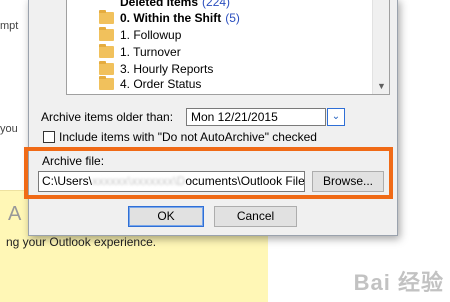  I want to click on watermark-logo: Bai 经验, so click(398, 282).